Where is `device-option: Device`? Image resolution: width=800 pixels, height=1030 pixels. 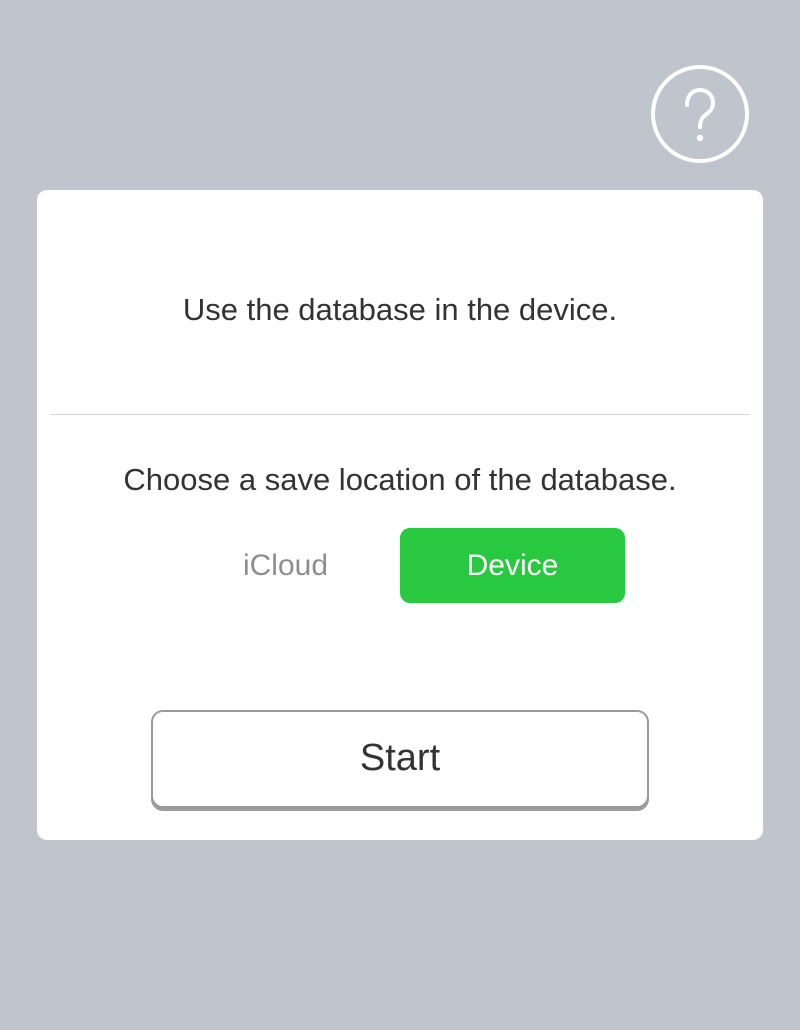
device-option: Device is located at coordinates (512, 565).